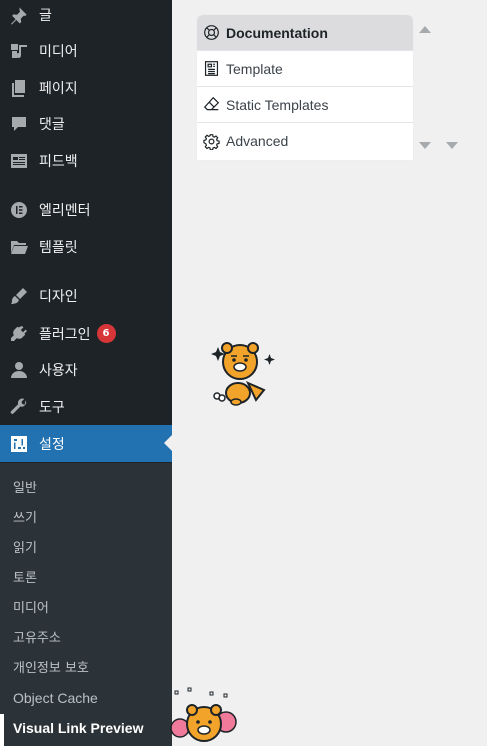 This screenshot has width=487, height=746. I want to click on page-icon, so click(19, 88).